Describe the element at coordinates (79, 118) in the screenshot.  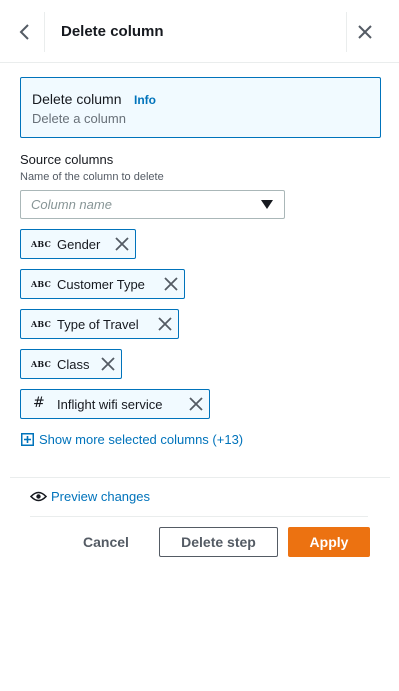
I see `step-description: Delete a column` at that location.